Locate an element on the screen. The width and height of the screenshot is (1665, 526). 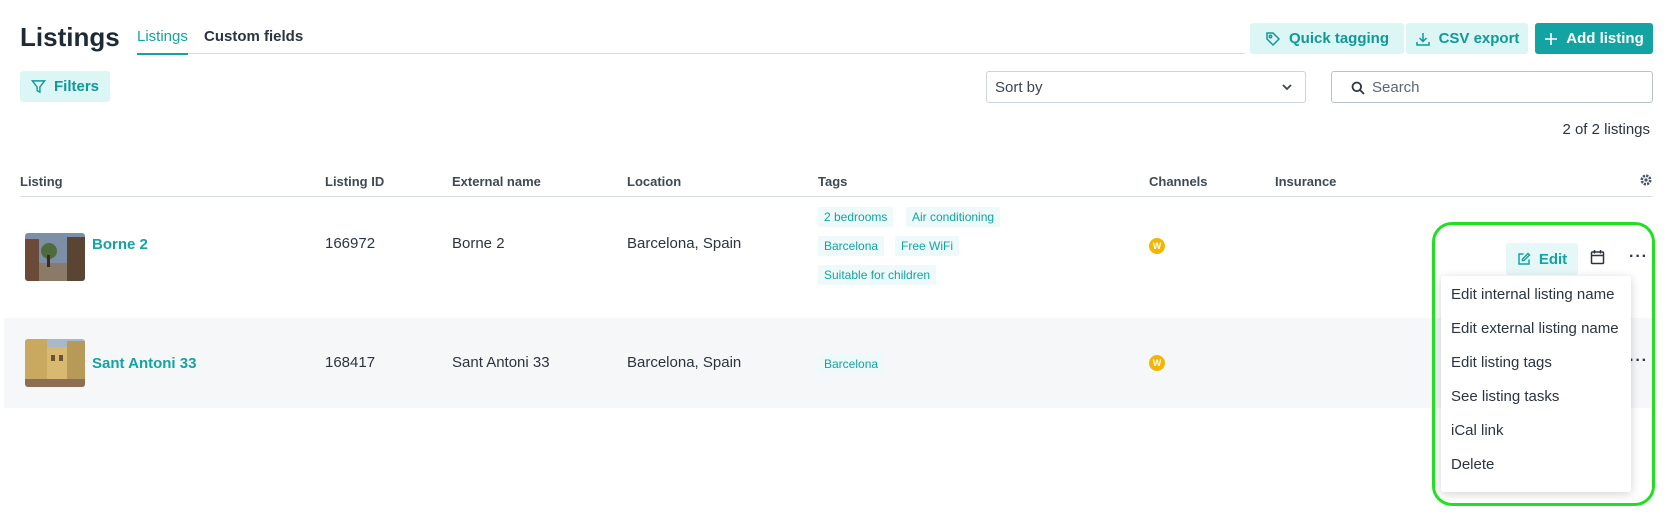
page-title: Listings is located at coordinates (70, 37).